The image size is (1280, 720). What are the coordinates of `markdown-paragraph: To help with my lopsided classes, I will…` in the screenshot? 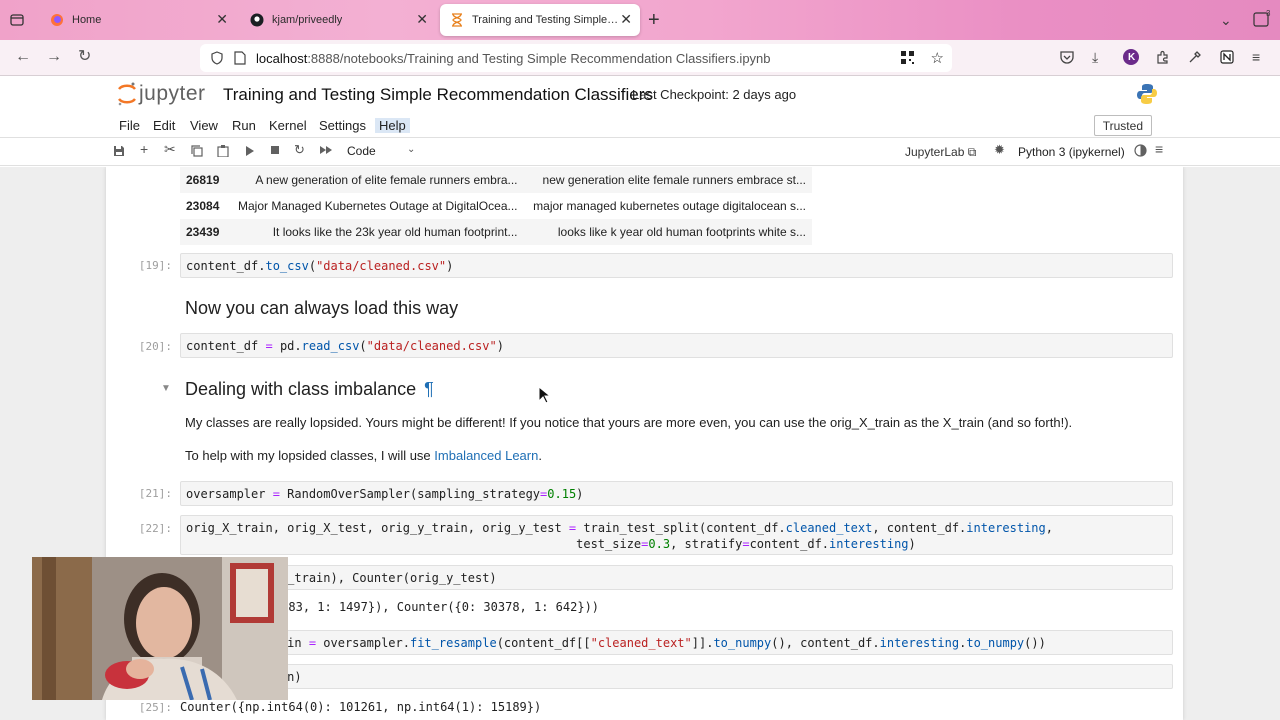 It's located at (363, 455).